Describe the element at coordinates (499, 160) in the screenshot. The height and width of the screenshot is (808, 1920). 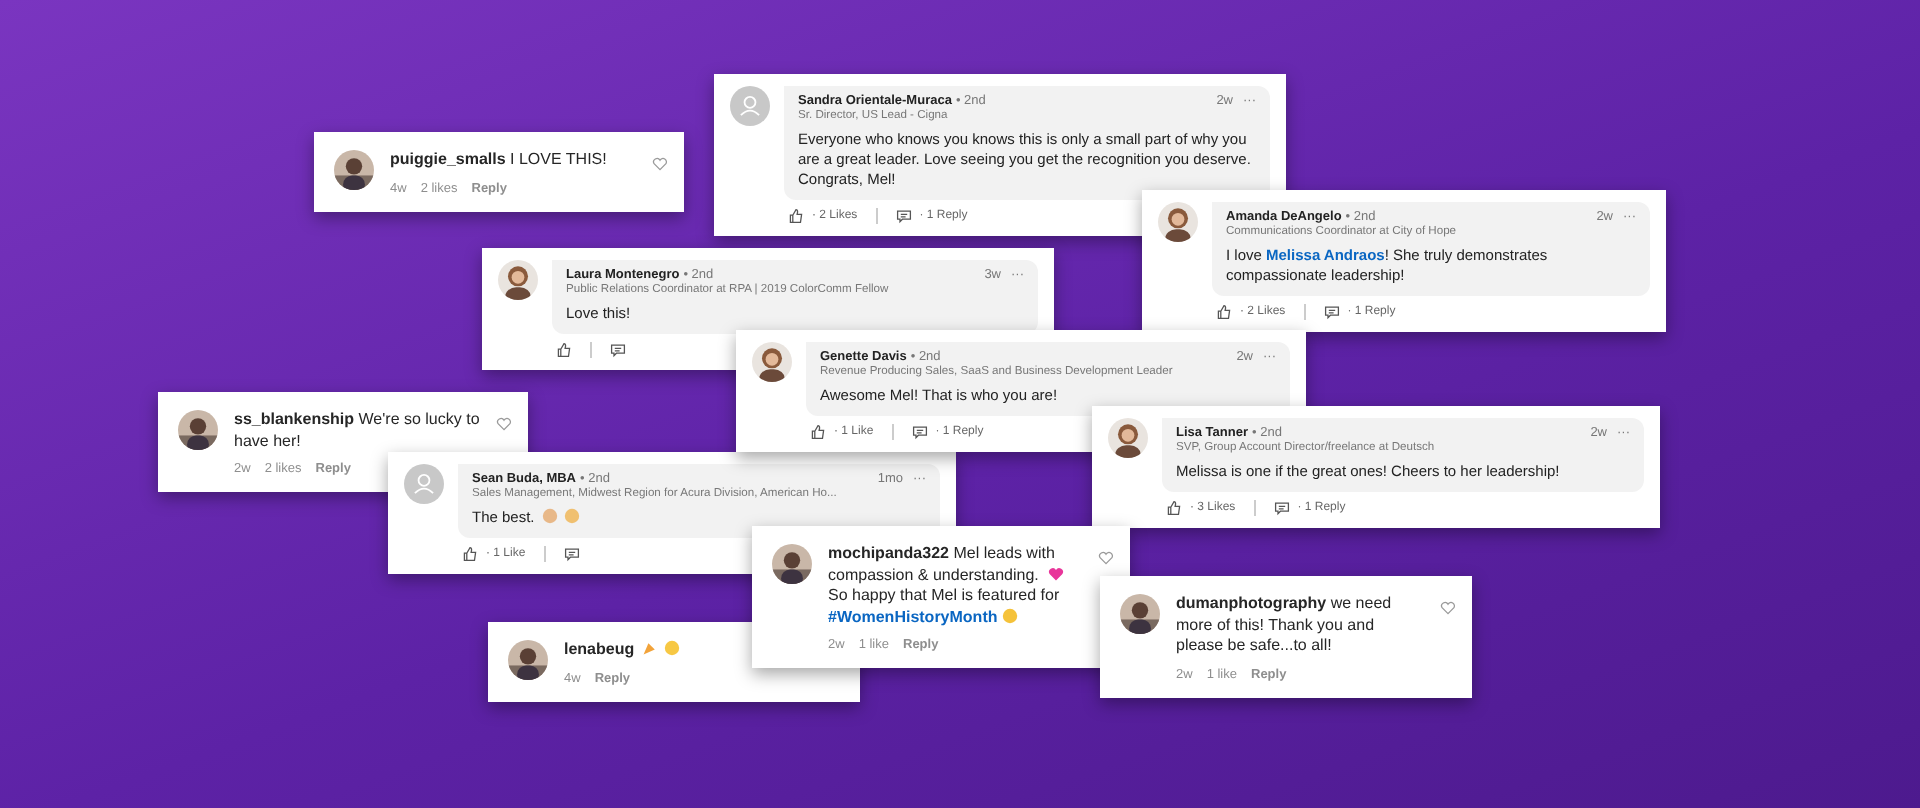
I see `comment-text: puiggie_smalls I LOVE THIS!` at that location.